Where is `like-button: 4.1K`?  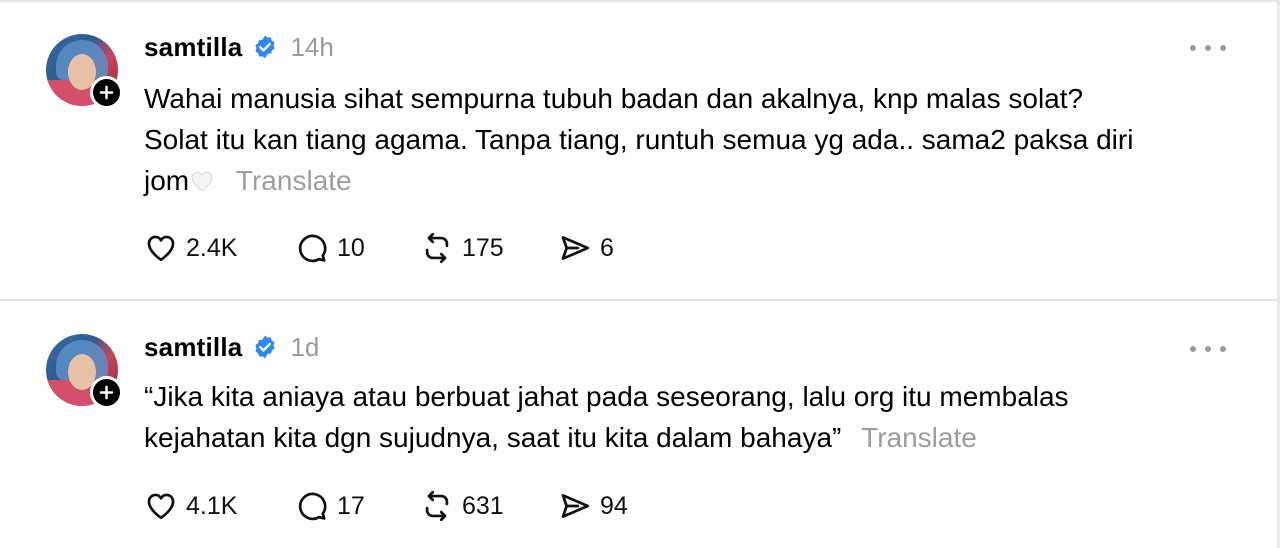
like-button: 4.1K is located at coordinates (219, 506).